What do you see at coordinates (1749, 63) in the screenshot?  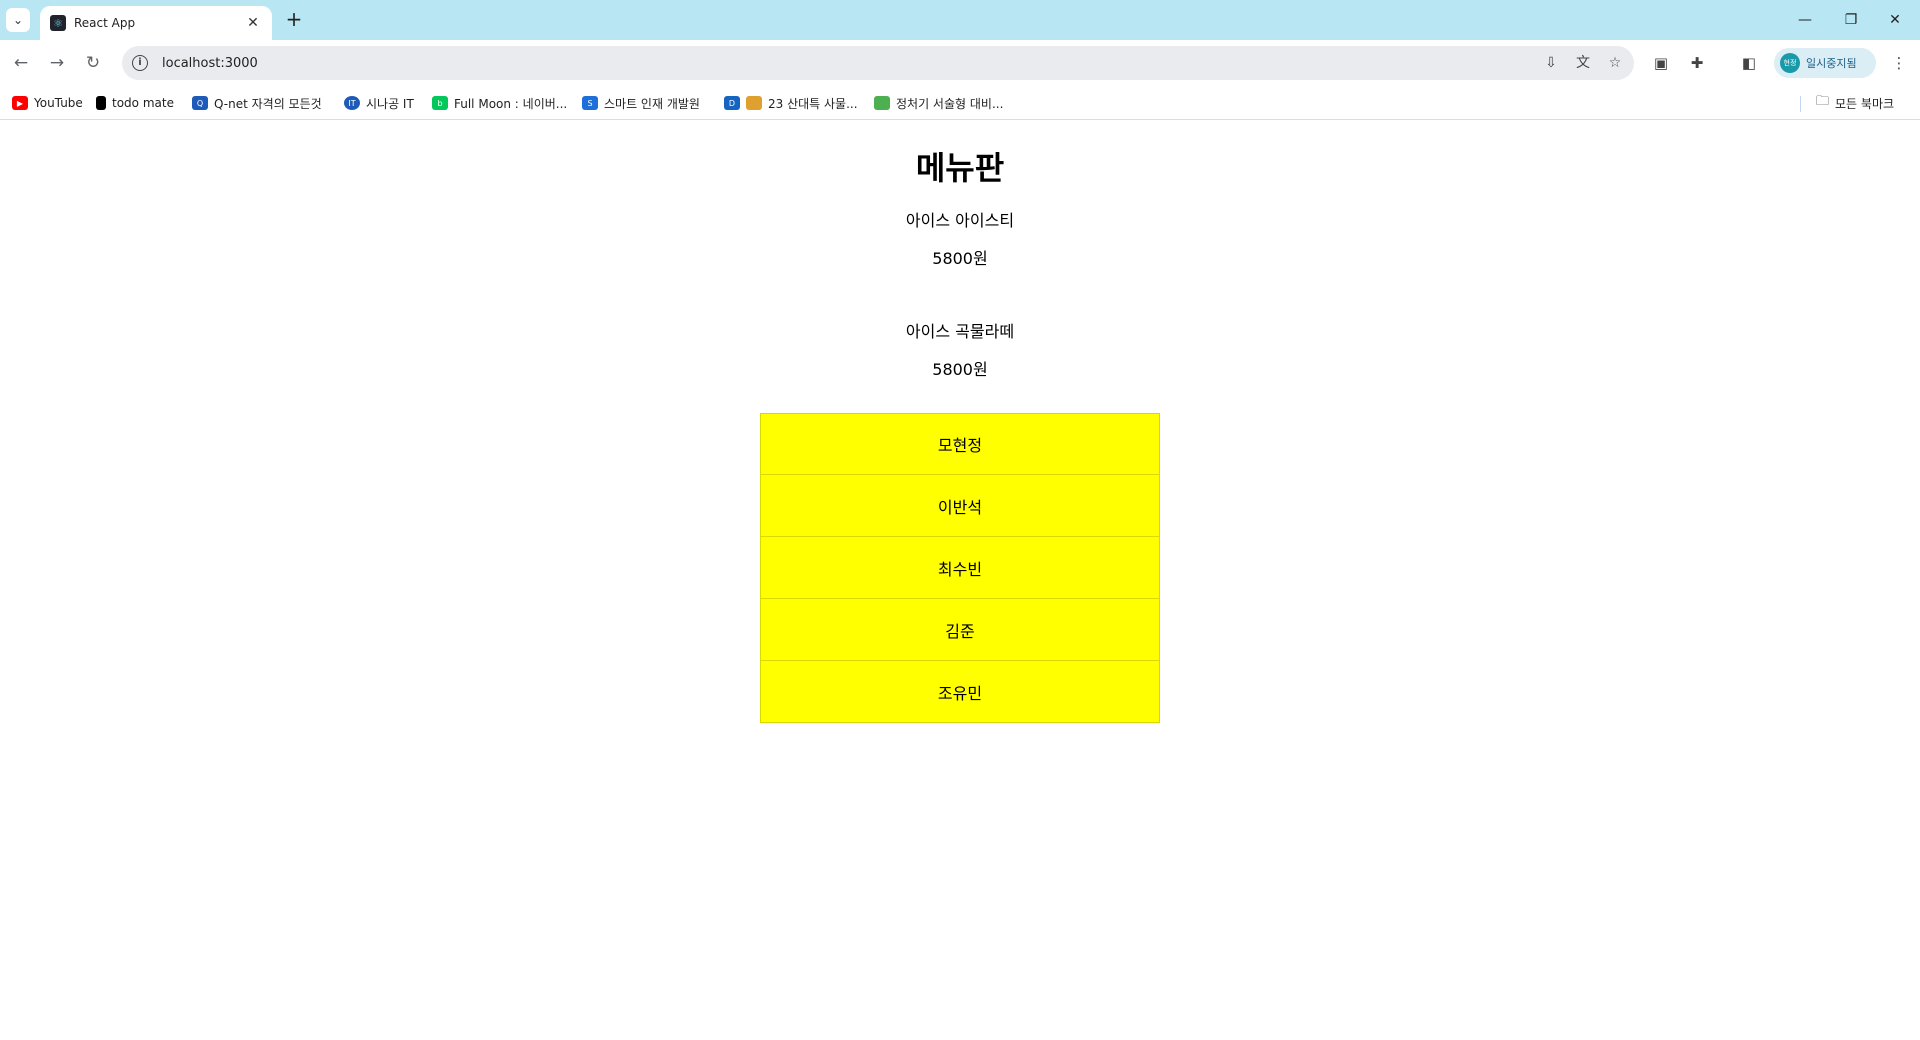 I see `side-panel-icon: ◧` at bounding box center [1749, 63].